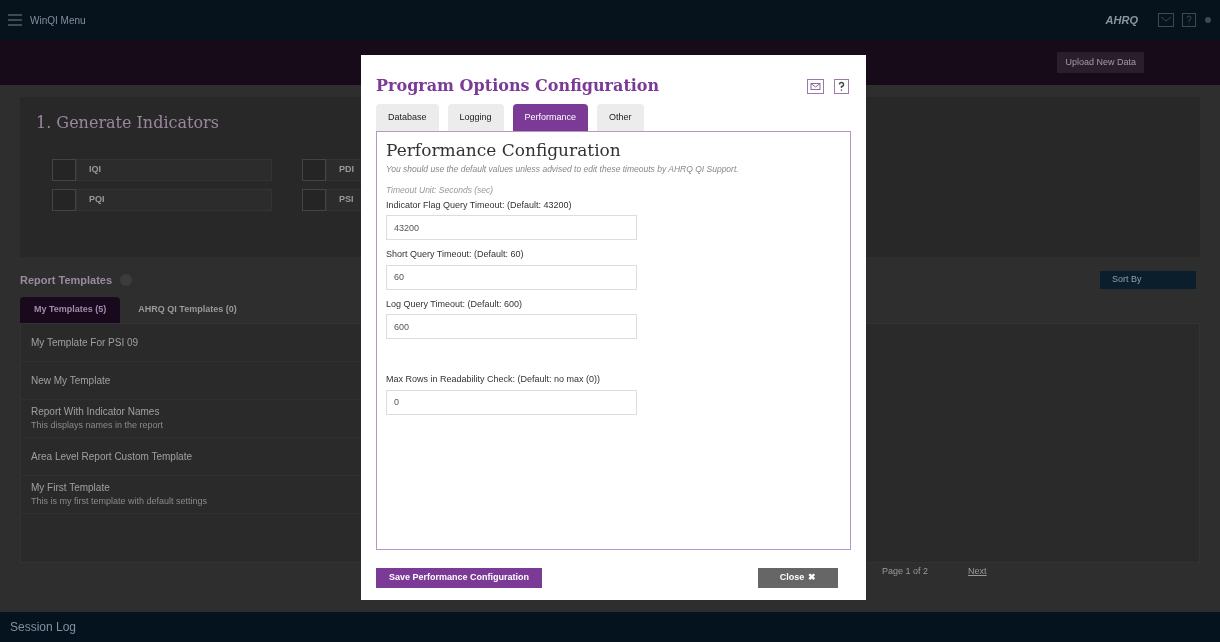  Describe the element at coordinates (174, 200) in the screenshot. I see `module-option: PQI` at that location.